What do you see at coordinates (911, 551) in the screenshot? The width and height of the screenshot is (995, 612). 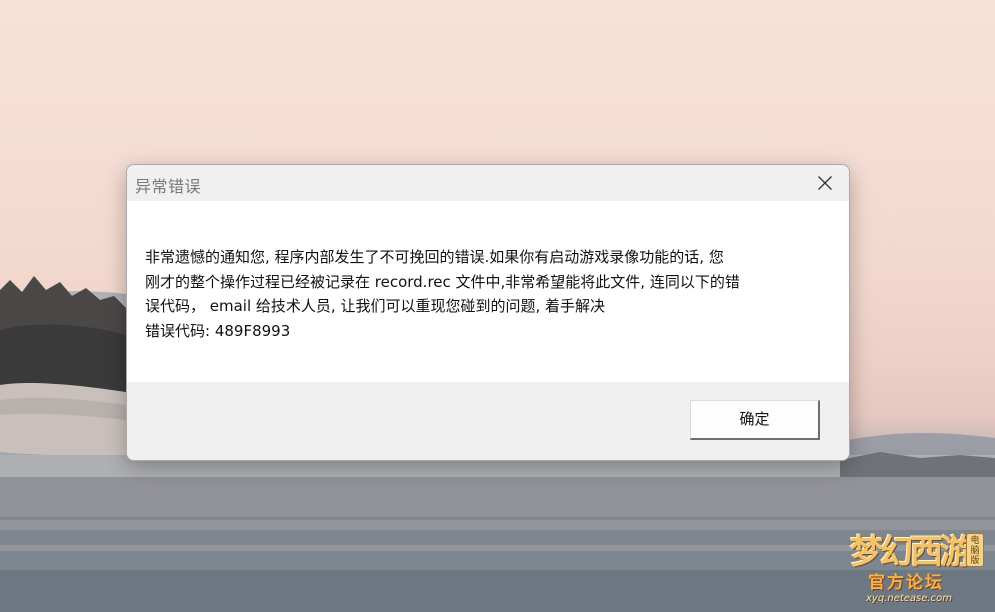 I see `logo-title: 梦幻西游` at bounding box center [911, 551].